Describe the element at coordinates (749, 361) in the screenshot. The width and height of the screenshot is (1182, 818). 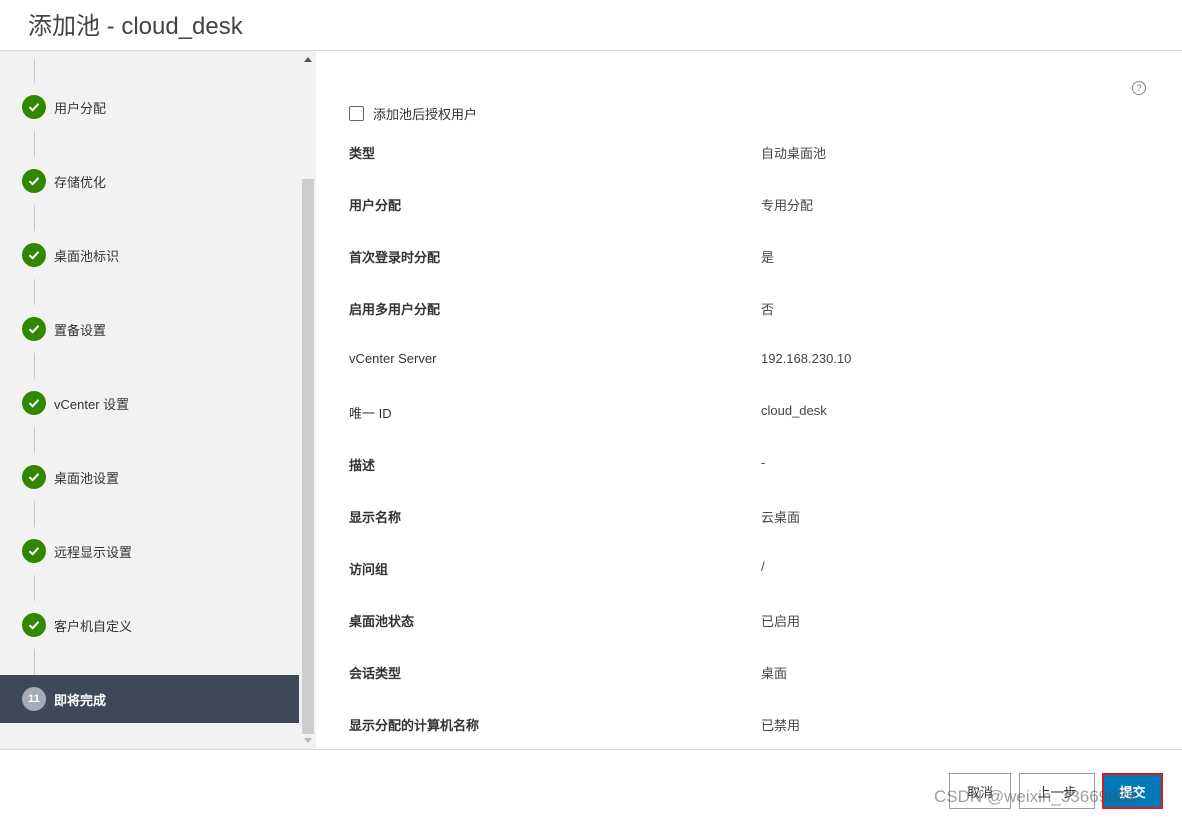
I see `detail-row: vCenter Server 192.168.230.10` at that location.